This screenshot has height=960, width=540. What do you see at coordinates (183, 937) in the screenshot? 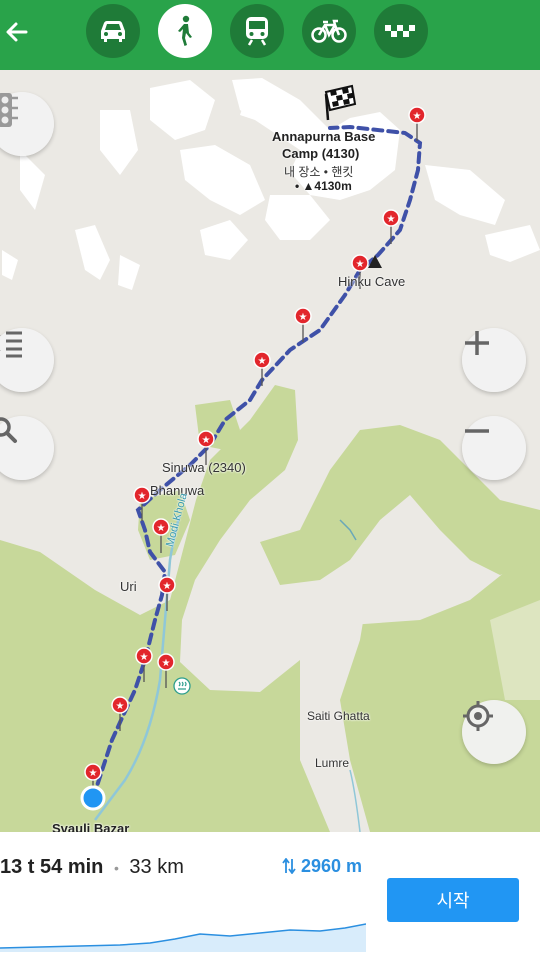
I see `elevation-profile` at bounding box center [183, 937].